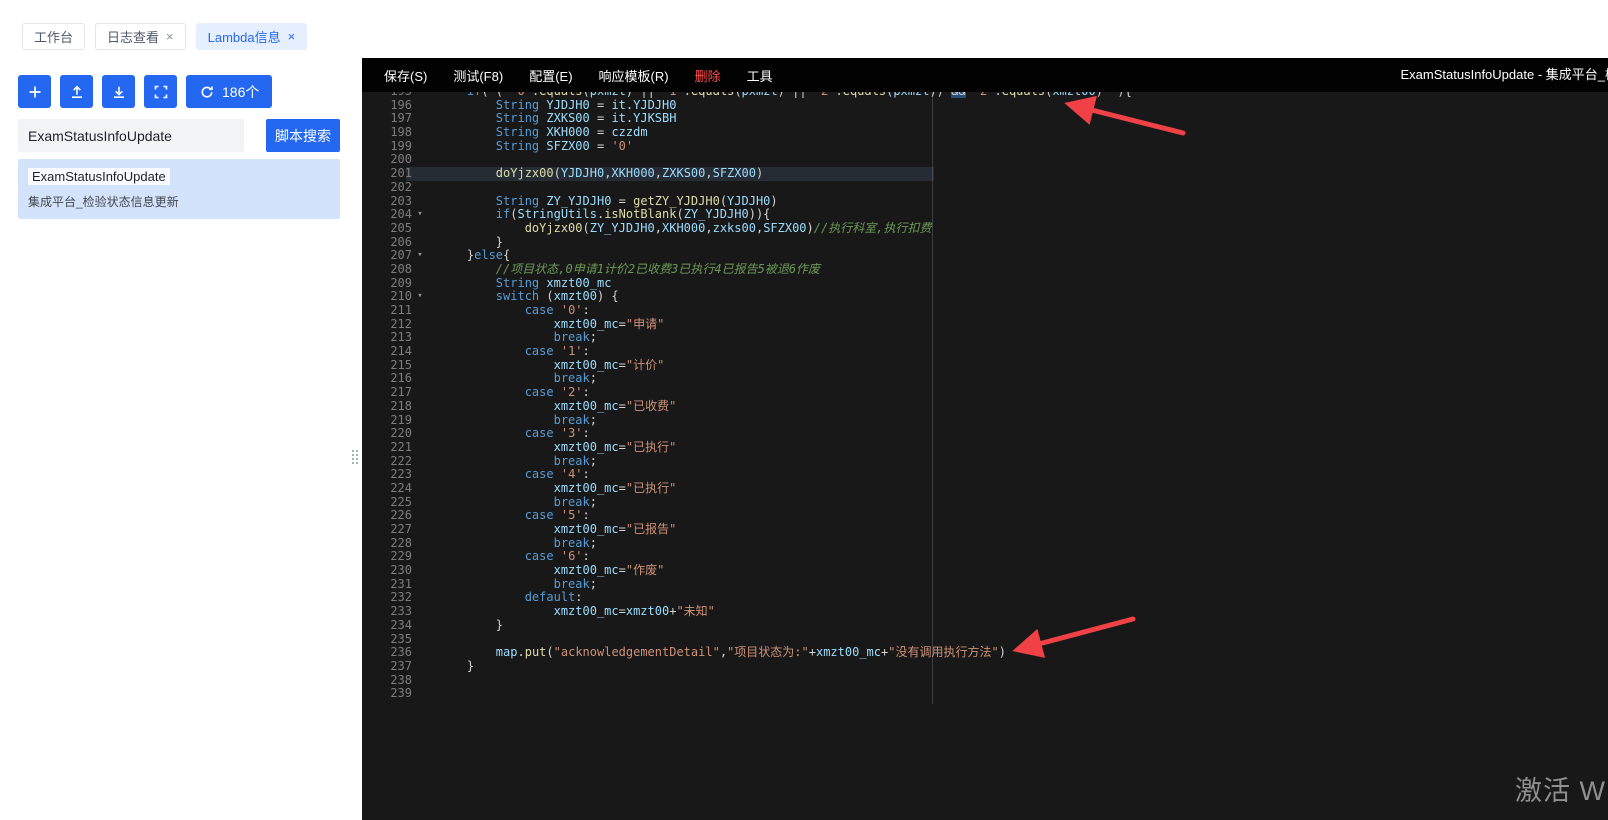 Image resolution: width=1608 pixels, height=820 pixels. What do you see at coordinates (985, 666) in the screenshot?
I see `code-line-237: 237 }` at bounding box center [985, 666].